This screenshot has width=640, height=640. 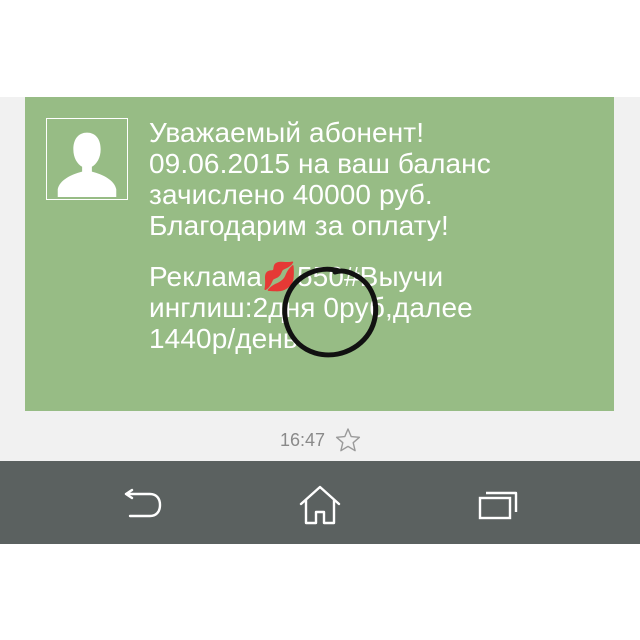 I want to click on contact-avatar, so click(x=87, y=159).